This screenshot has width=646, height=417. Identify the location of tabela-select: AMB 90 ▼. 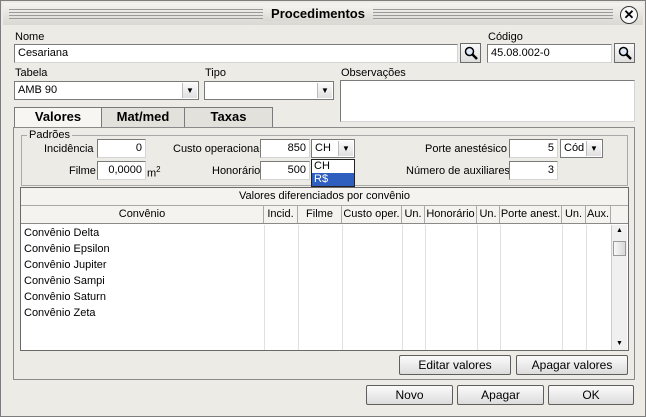
(106, 90).